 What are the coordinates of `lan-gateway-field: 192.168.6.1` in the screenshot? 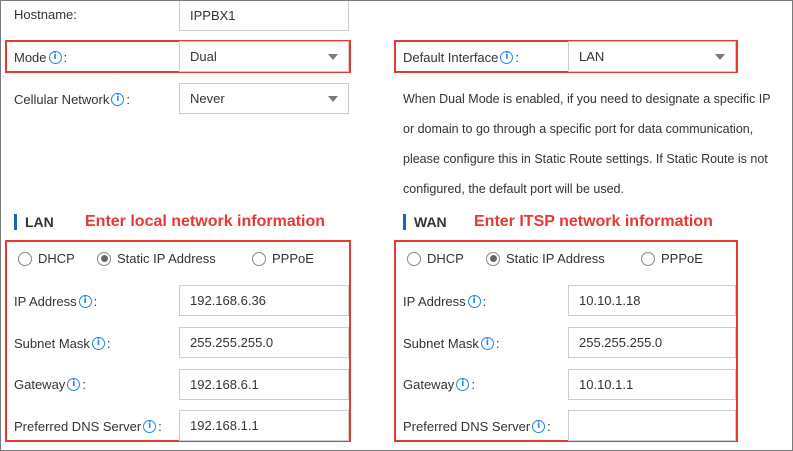 It's located at (264, 384).